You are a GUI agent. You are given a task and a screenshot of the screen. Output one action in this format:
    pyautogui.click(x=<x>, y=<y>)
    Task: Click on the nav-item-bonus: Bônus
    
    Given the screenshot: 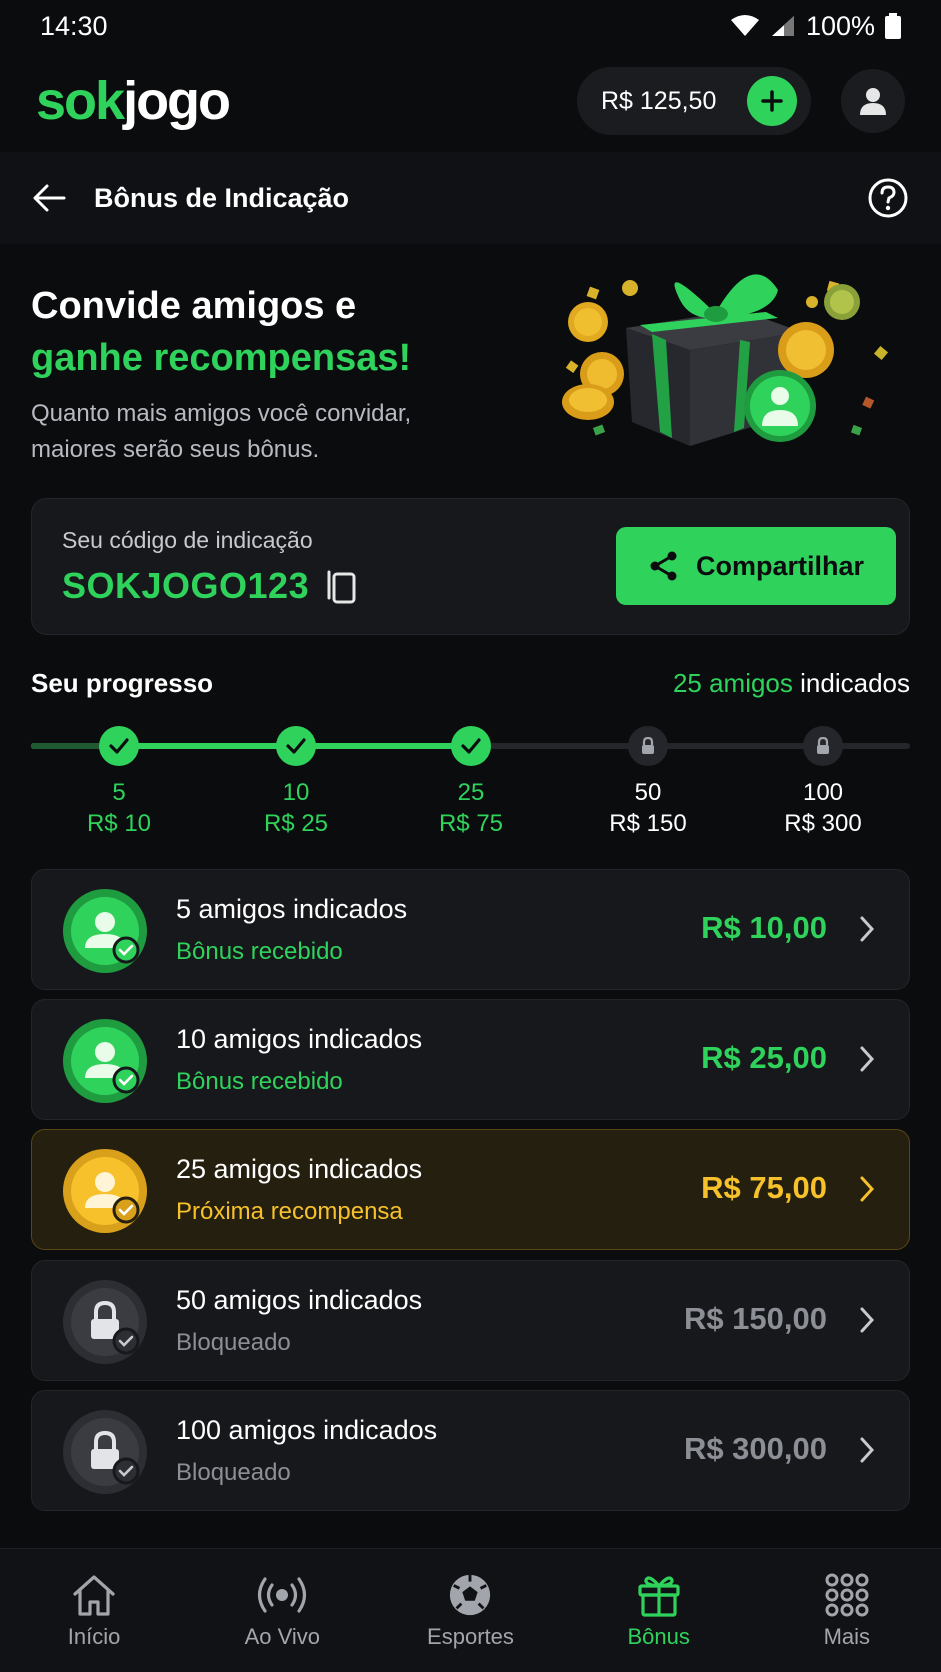 What is the action you would take?
    pyautogui.click(x=659, y=1611)
    